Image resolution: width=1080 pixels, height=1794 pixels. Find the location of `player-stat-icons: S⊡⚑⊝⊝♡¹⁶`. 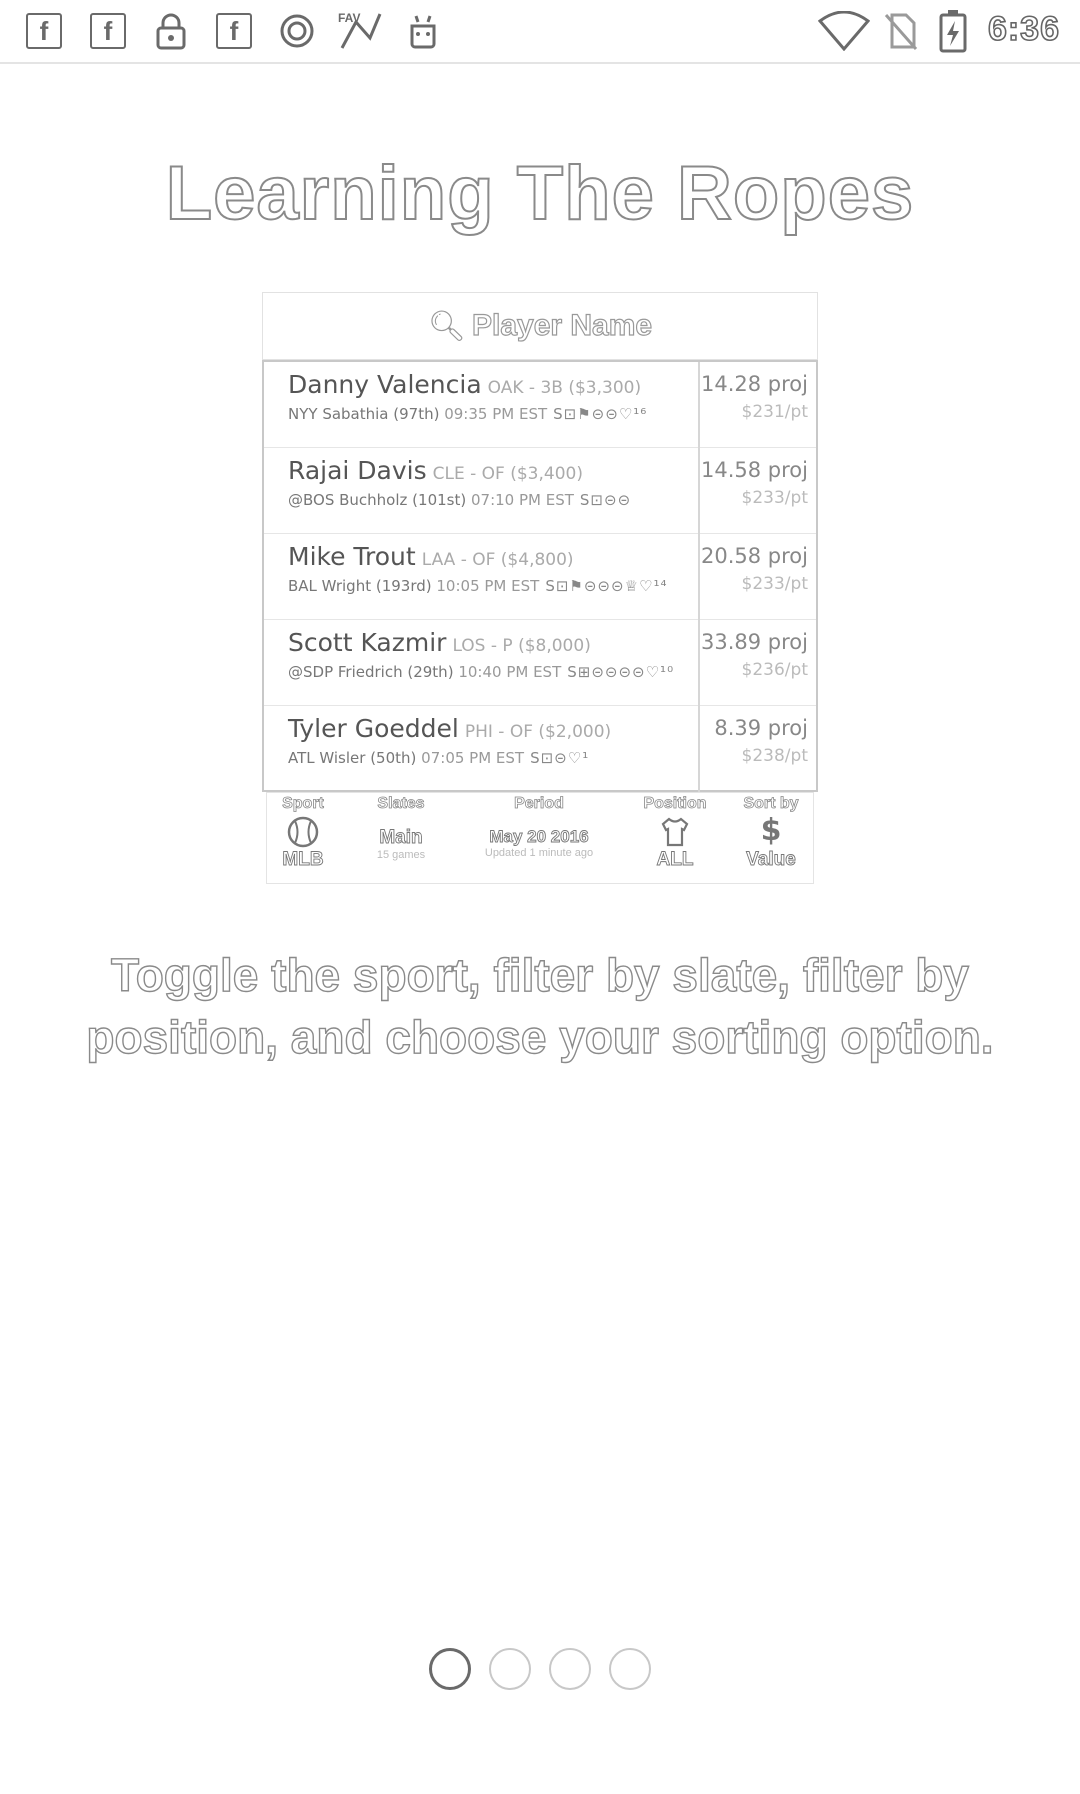

player-stat-icons: S⊡⚑⊝⊝♡¹⁶ is located at coordinates (600, 414).